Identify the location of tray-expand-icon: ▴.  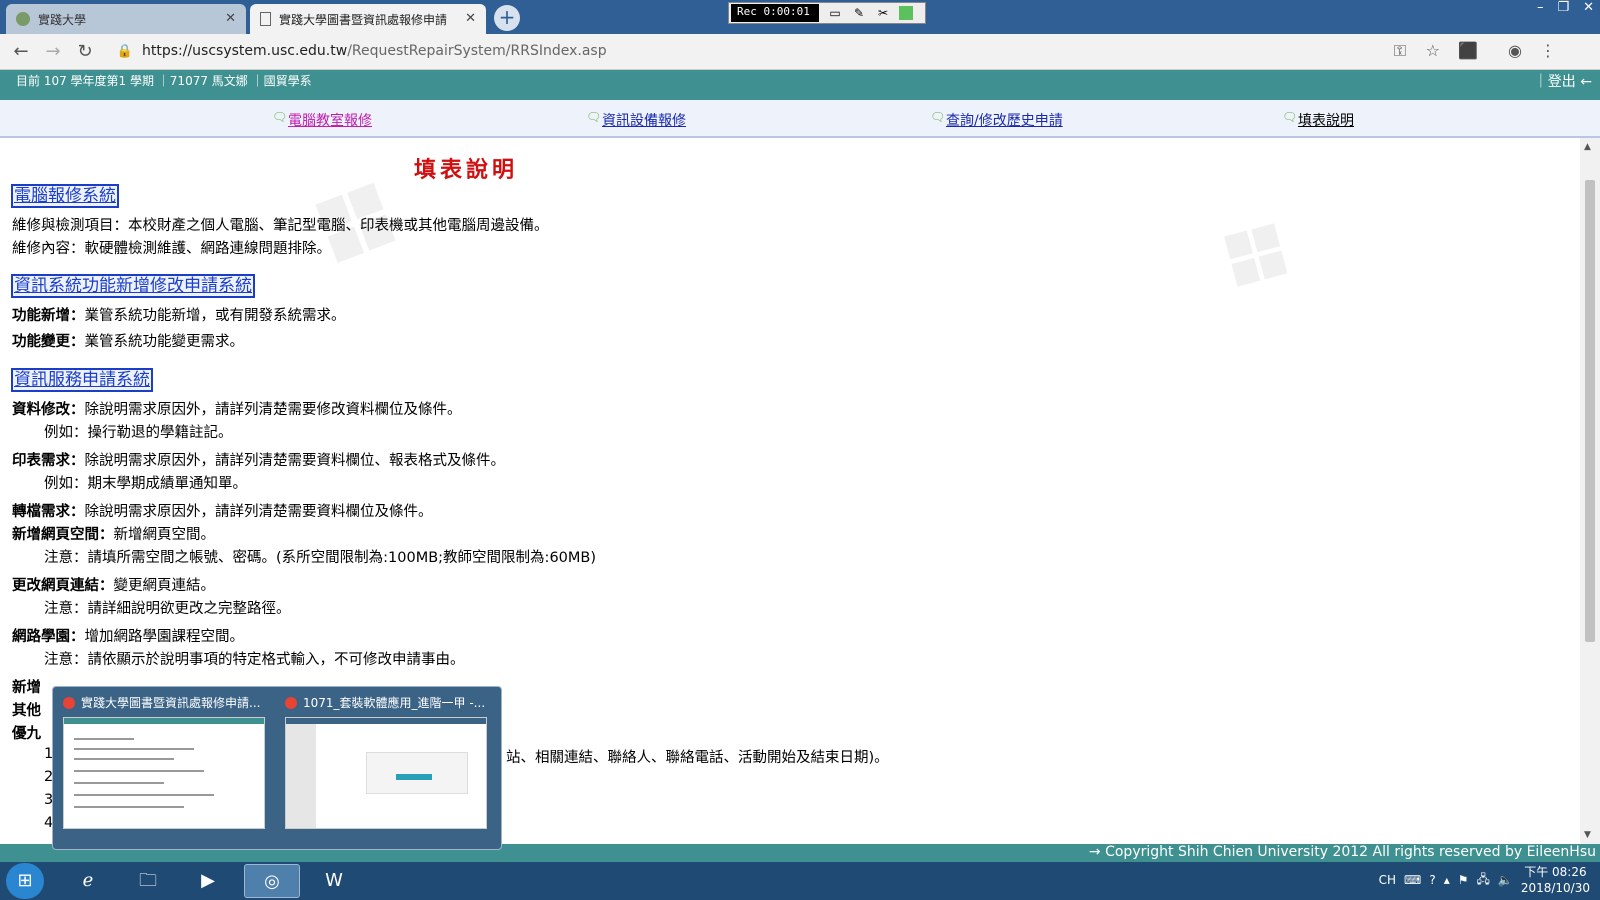
(1447, 880).